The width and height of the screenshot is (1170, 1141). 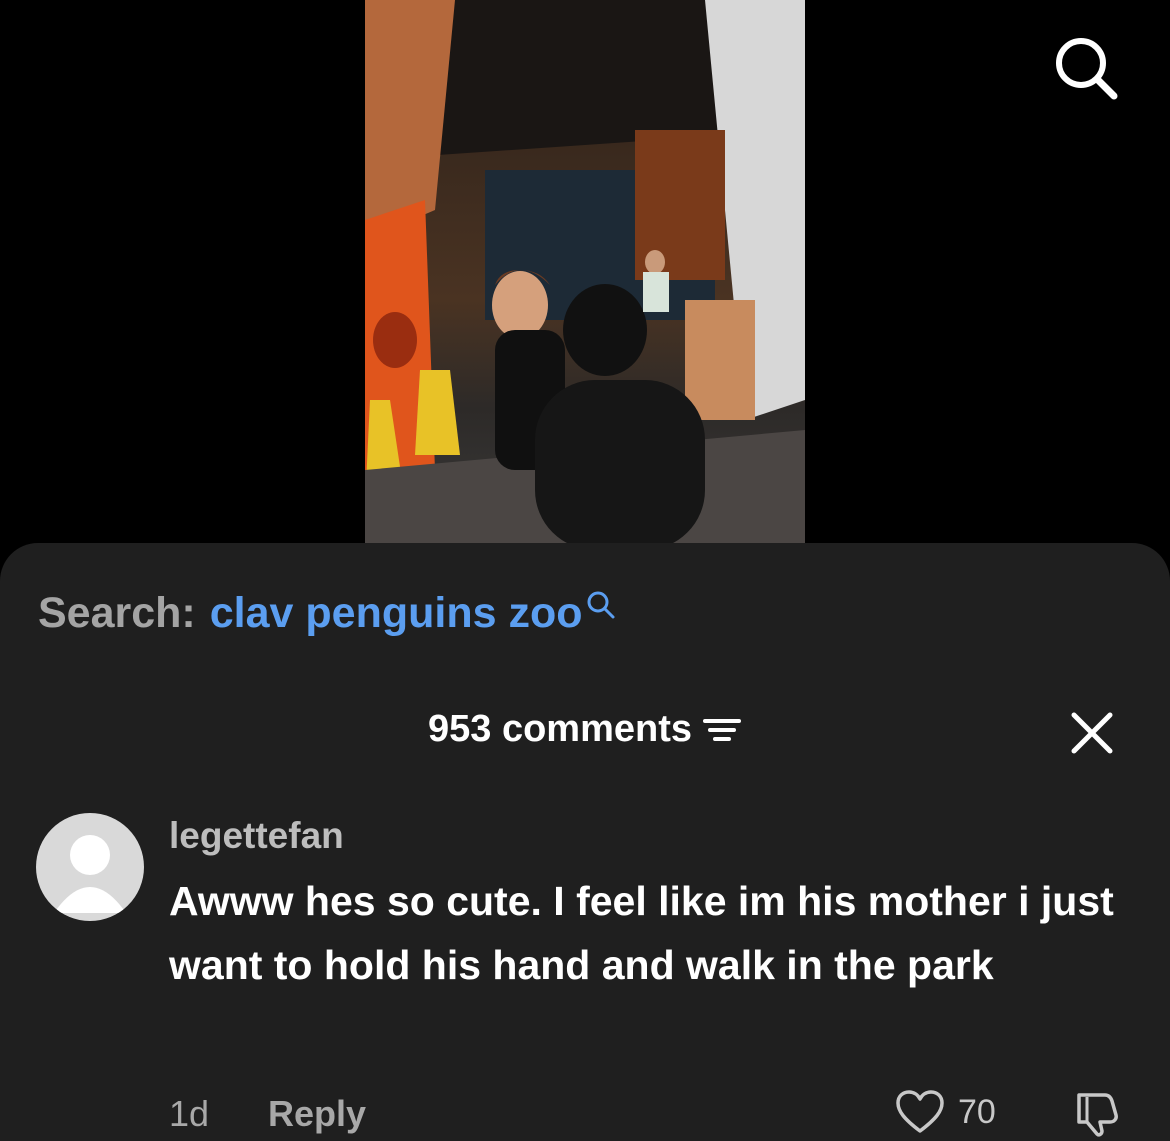 What do you see at coordinates (90, 874) in the screenshot?
I see `default-avatar-icon` at bounding box center [90, 874].